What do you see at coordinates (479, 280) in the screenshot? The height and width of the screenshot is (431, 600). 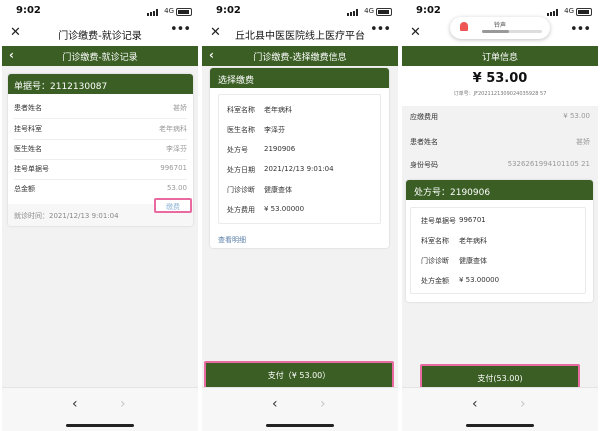 I see `row-value: ¥ 53.00000` at bounding box center [479, 280].